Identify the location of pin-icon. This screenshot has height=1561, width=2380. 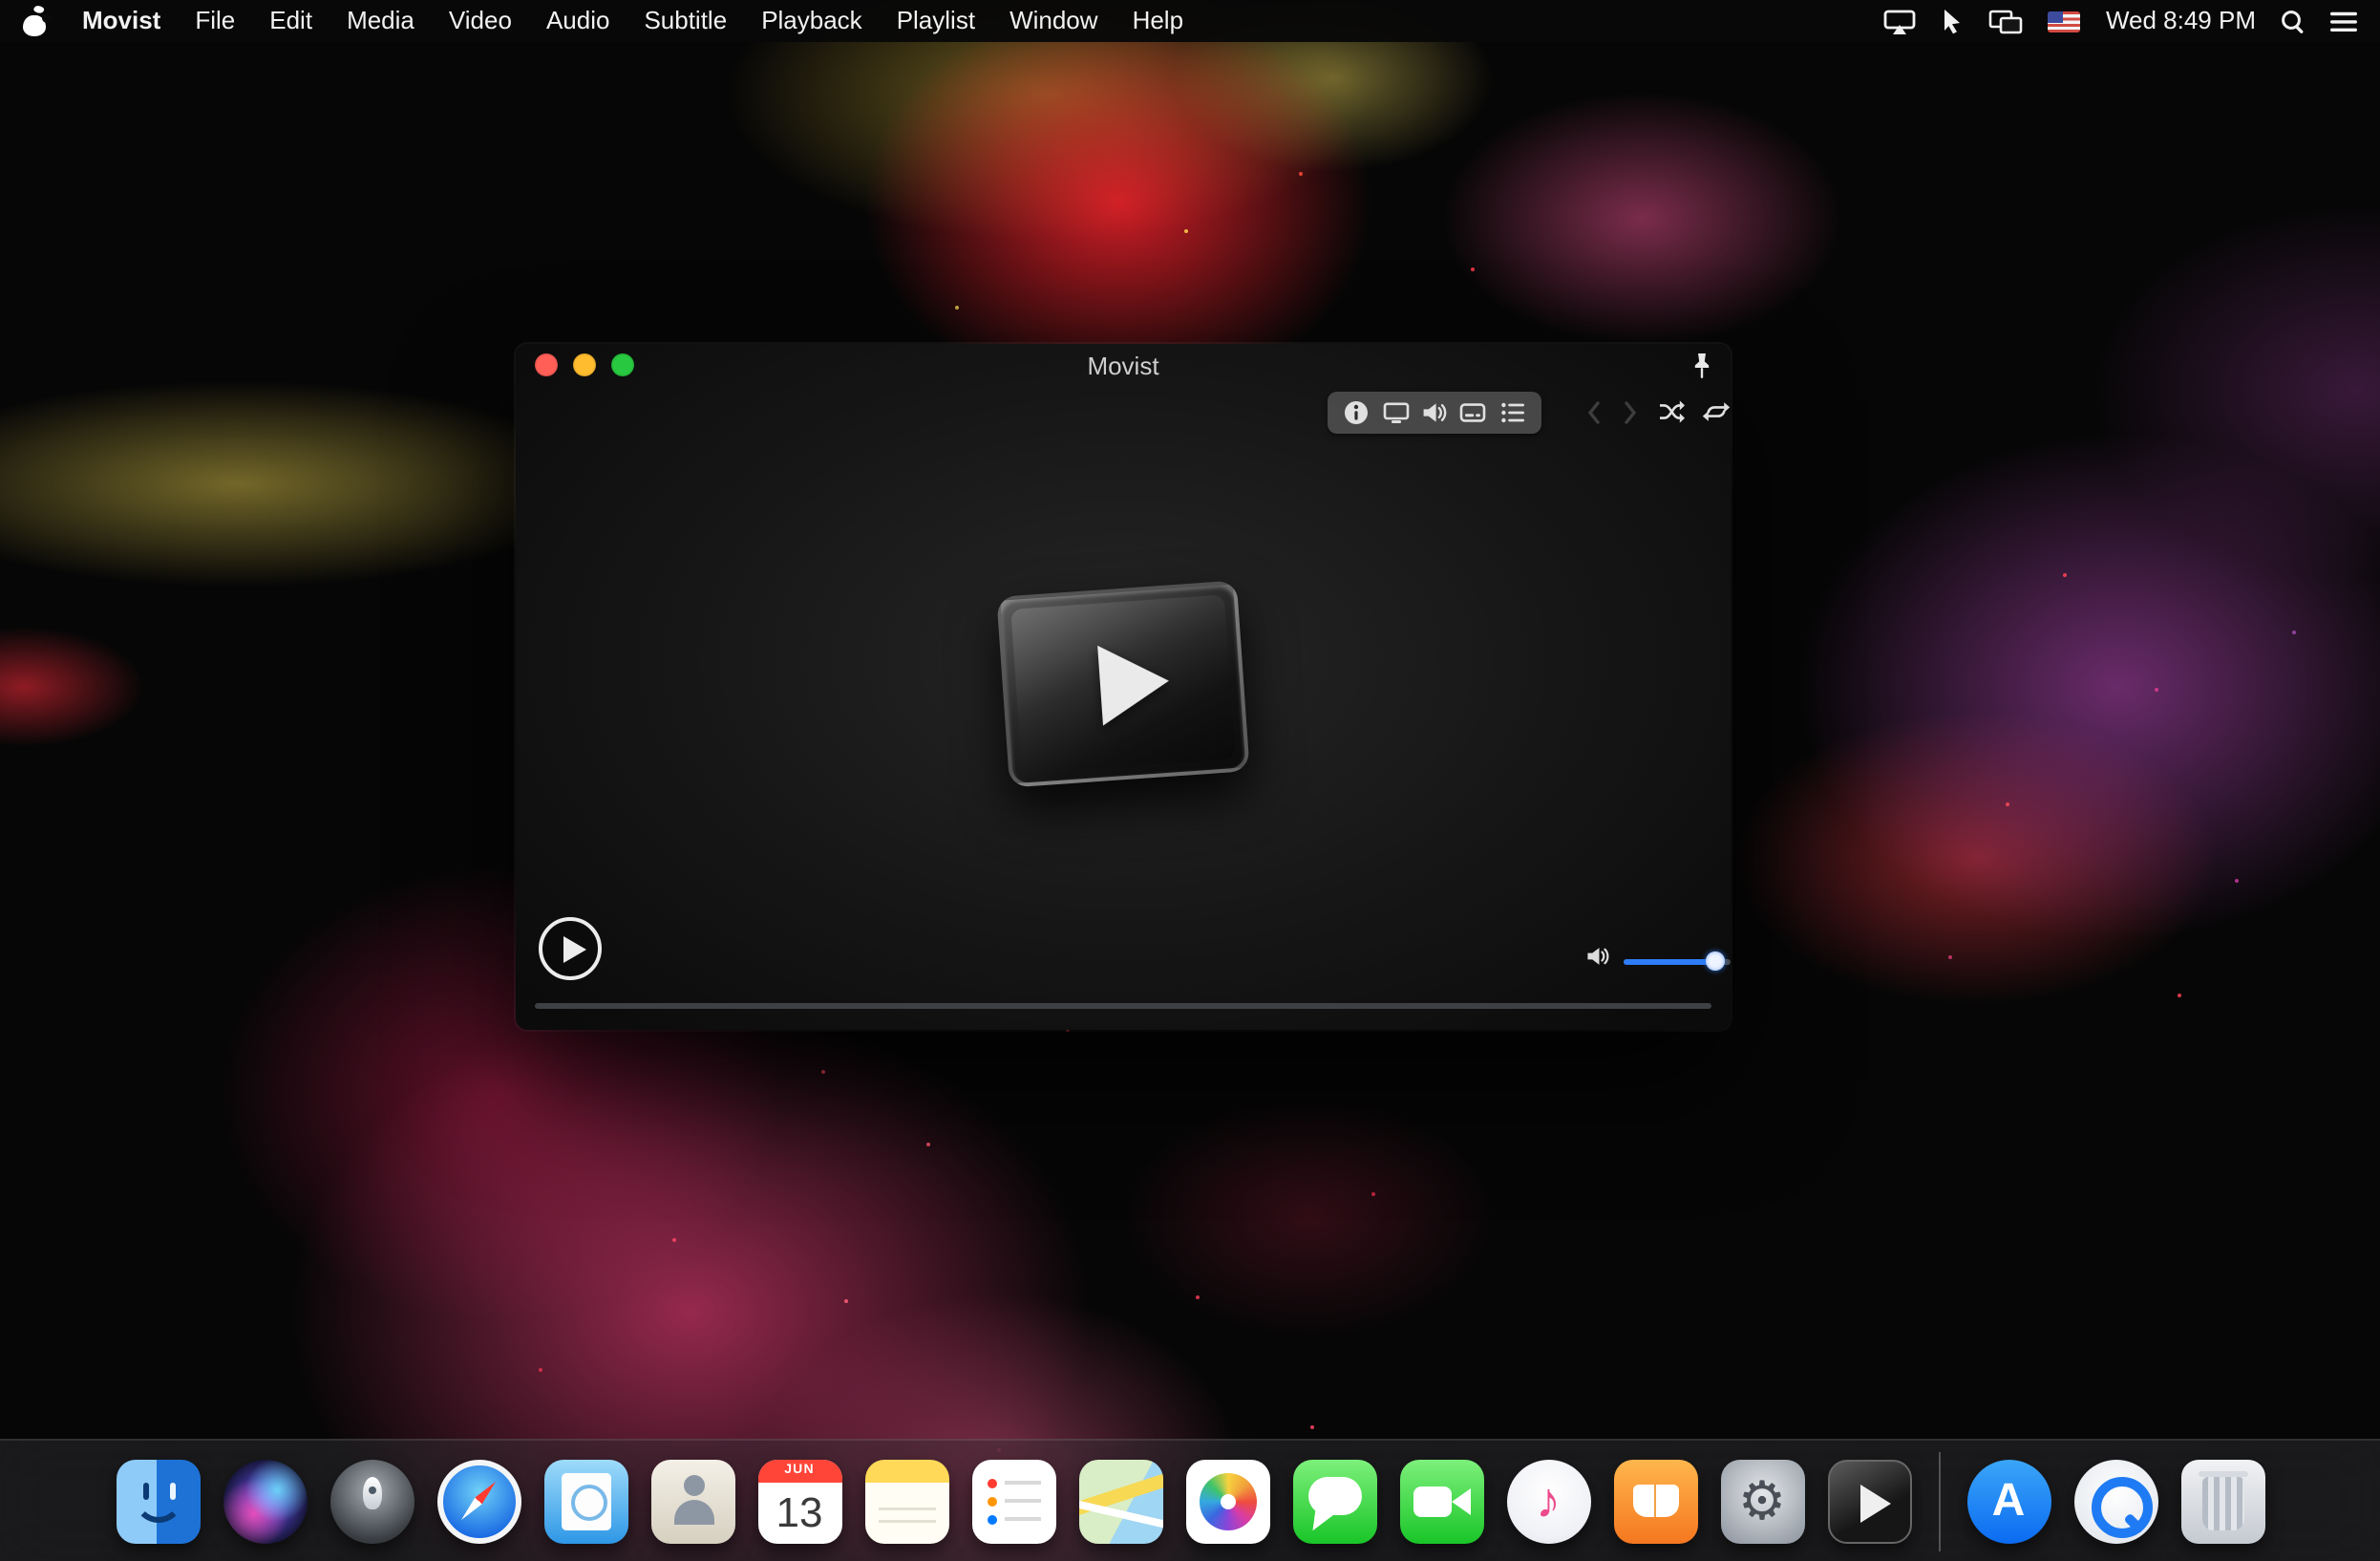
(1702, 371).